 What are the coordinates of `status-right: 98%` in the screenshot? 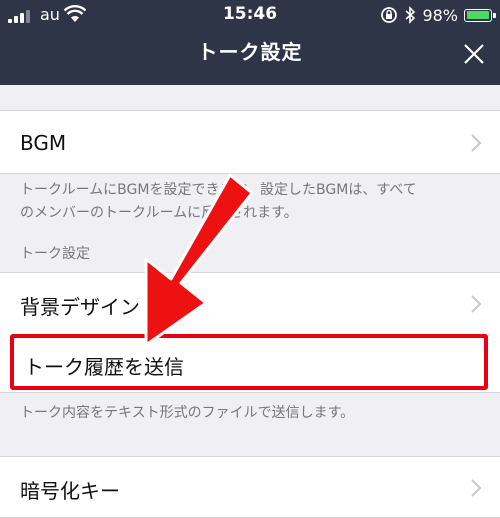 It's located at (438, 15).